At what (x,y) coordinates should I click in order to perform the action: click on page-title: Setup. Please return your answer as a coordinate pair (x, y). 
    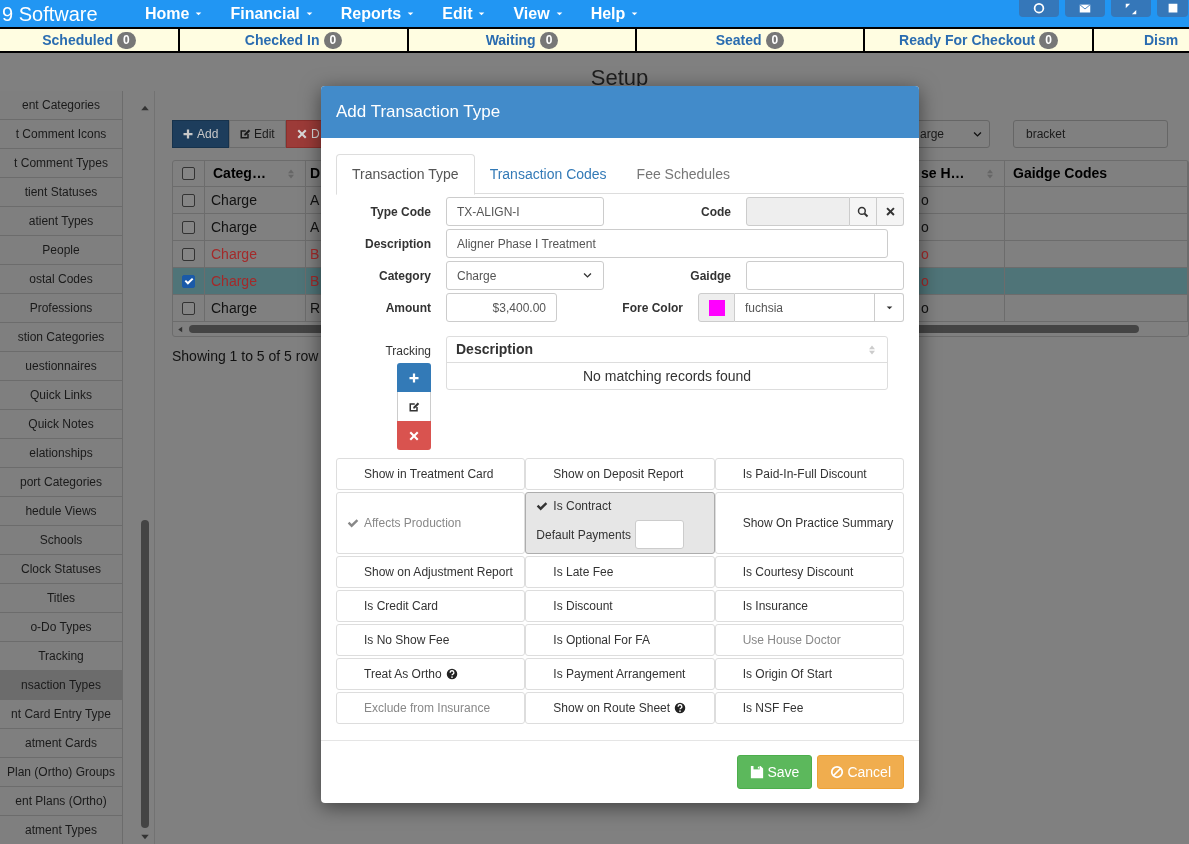
    Looking at the image, I should click on (619, 79).